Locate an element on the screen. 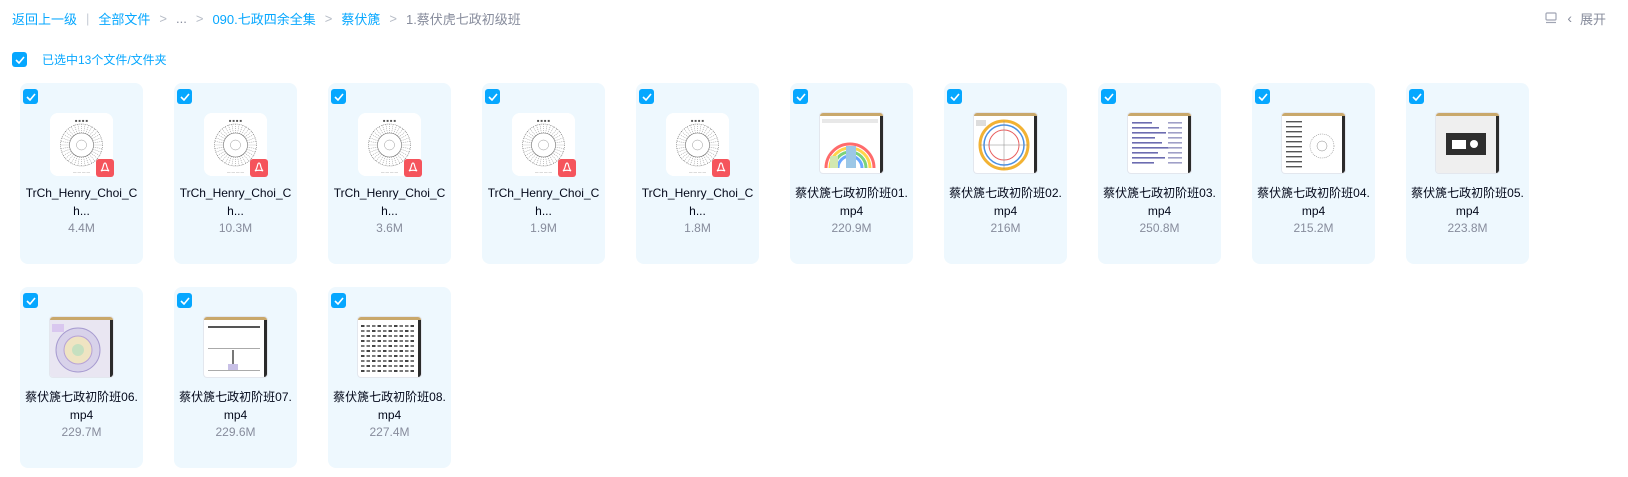 This screenshot has height=477, width=1628. video-file-card: 蔡伏篪七政初阶班06.mp4 229.7M is located at coordinates (81, 377).